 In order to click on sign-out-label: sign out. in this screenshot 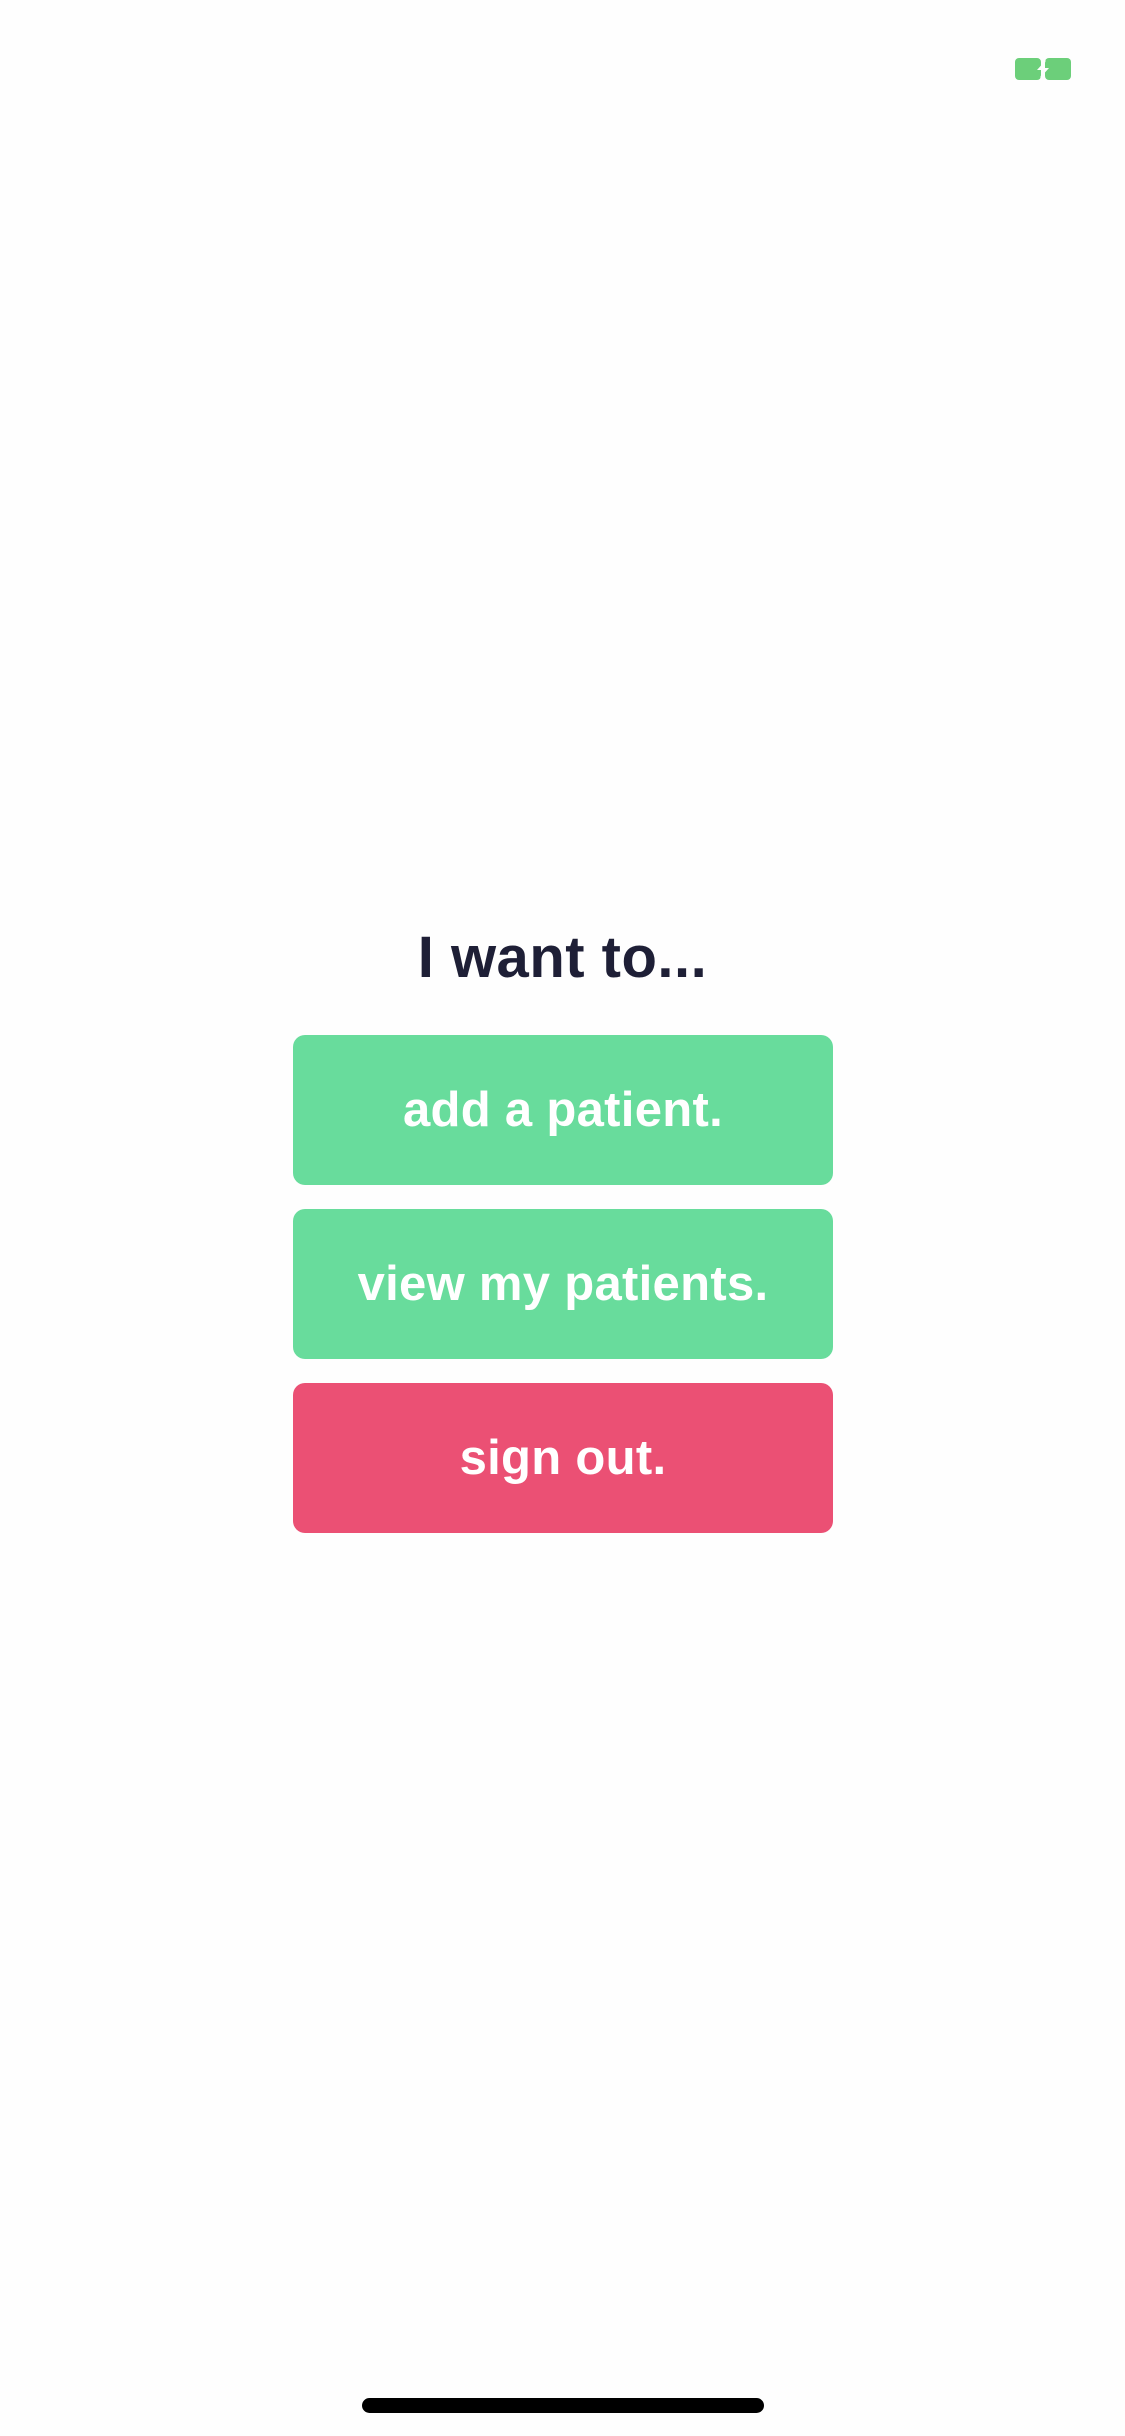, I will do `click(563, 1458)`.